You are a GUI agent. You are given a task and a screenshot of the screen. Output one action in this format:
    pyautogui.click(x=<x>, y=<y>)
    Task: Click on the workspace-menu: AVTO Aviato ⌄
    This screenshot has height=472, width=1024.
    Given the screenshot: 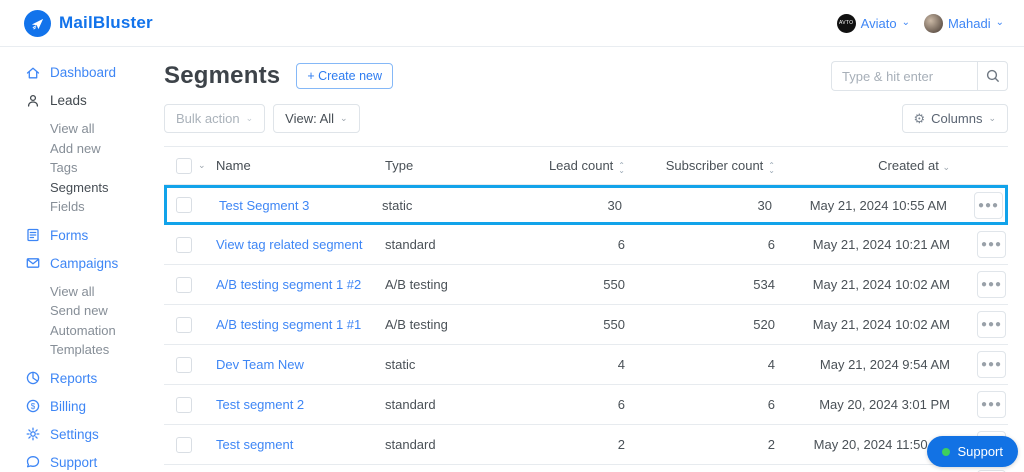 What is the action you would take?
    pyautogui.click(x=873, y=23)
    